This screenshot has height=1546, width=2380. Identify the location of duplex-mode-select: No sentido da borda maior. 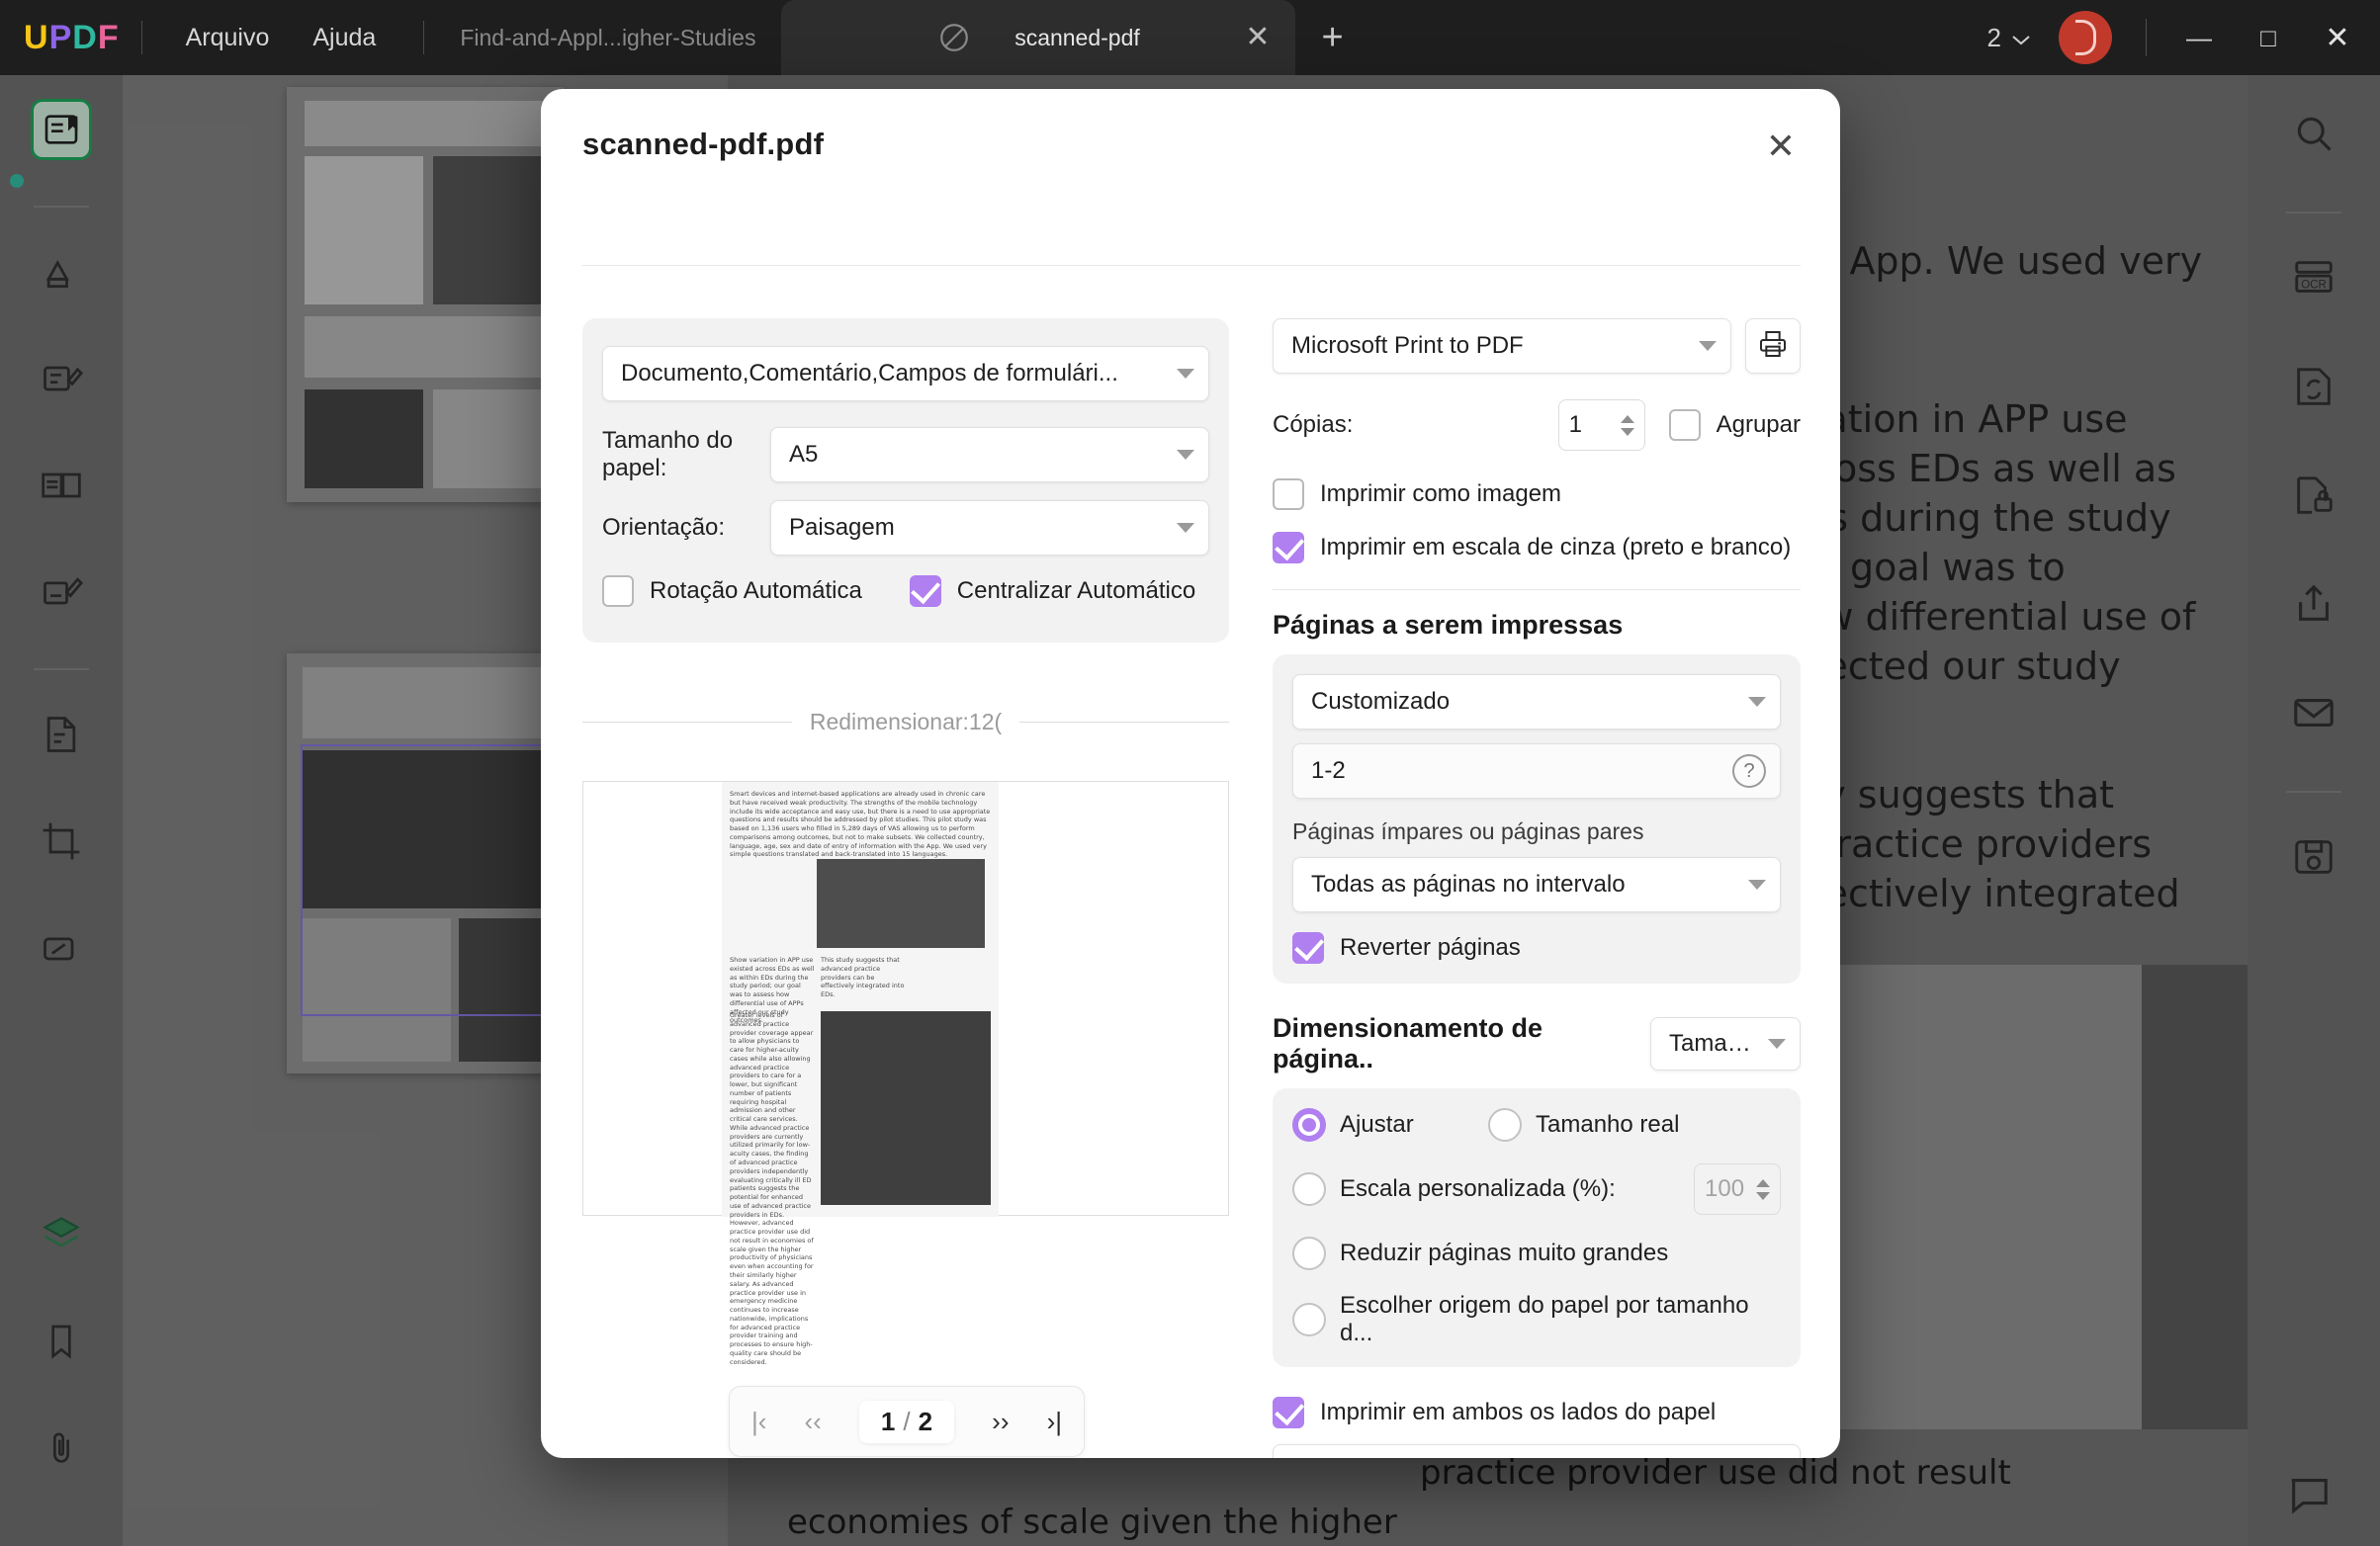
(1537, 1451).